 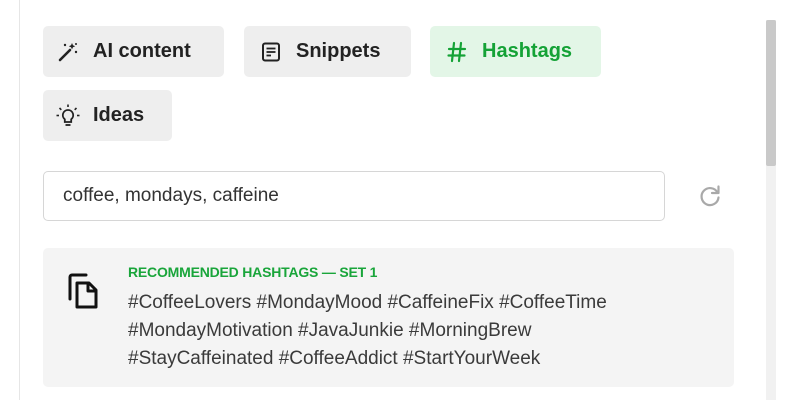 I want to click on tab-ideas: Ideas, so click(x=107, y=115).